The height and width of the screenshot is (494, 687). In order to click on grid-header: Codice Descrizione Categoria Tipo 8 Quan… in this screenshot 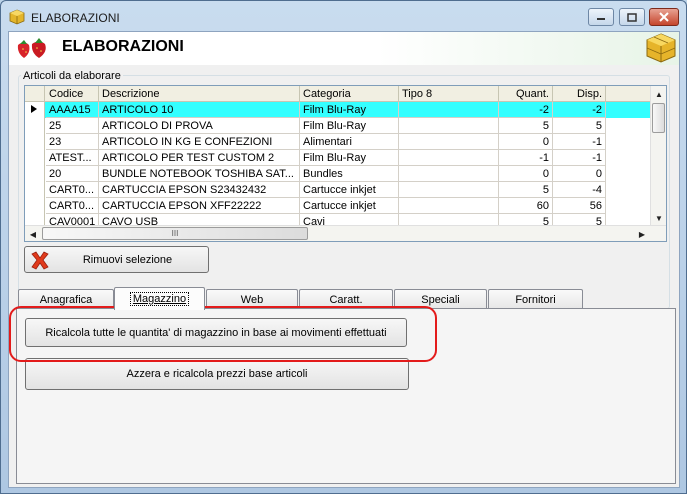, I will do `click(338, 94)`.